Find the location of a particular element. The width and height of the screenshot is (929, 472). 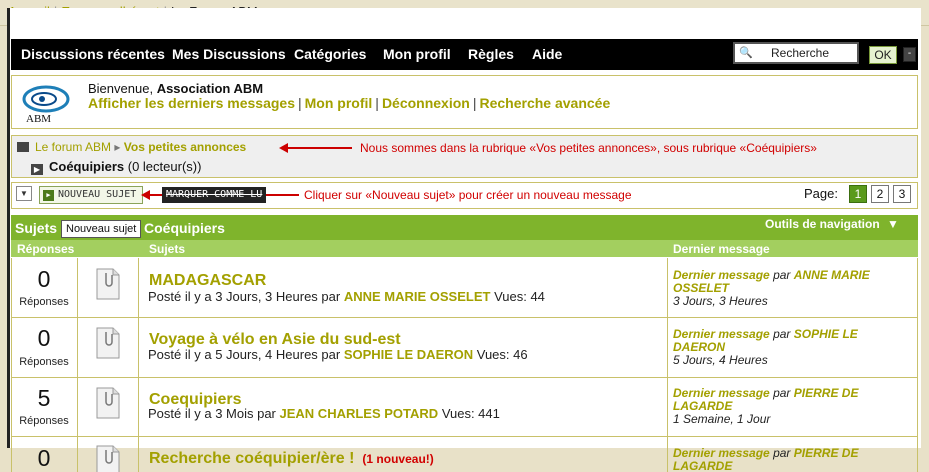

reply-count: 5 is located at coordinates (44, 398).